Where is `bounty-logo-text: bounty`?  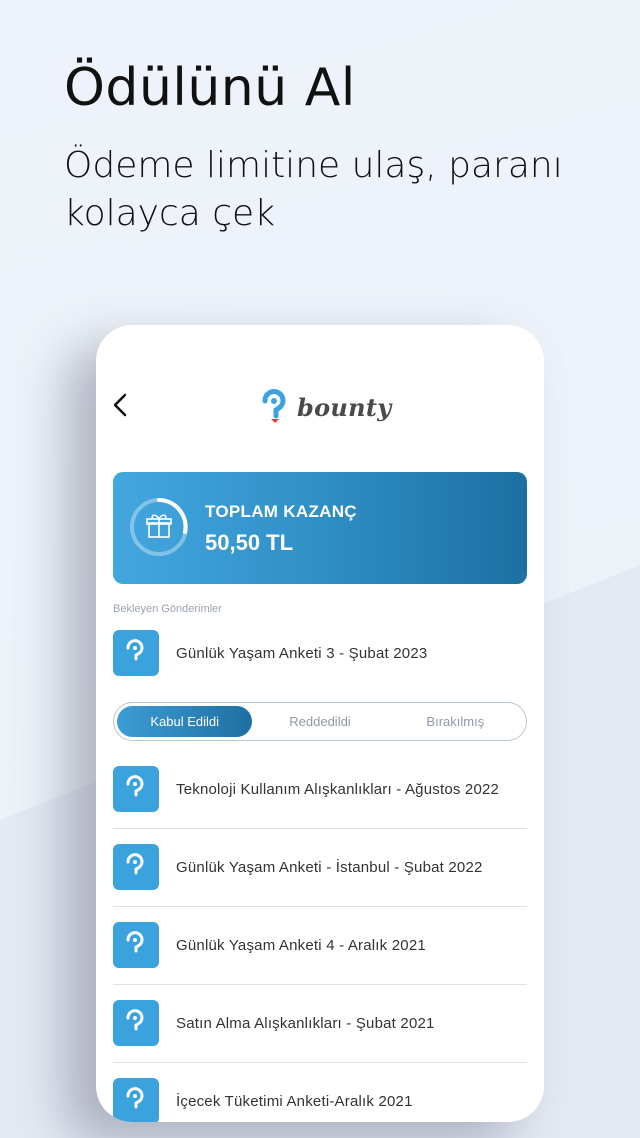
bounty-logo-text: bounty is located at coordinates (344, 407).